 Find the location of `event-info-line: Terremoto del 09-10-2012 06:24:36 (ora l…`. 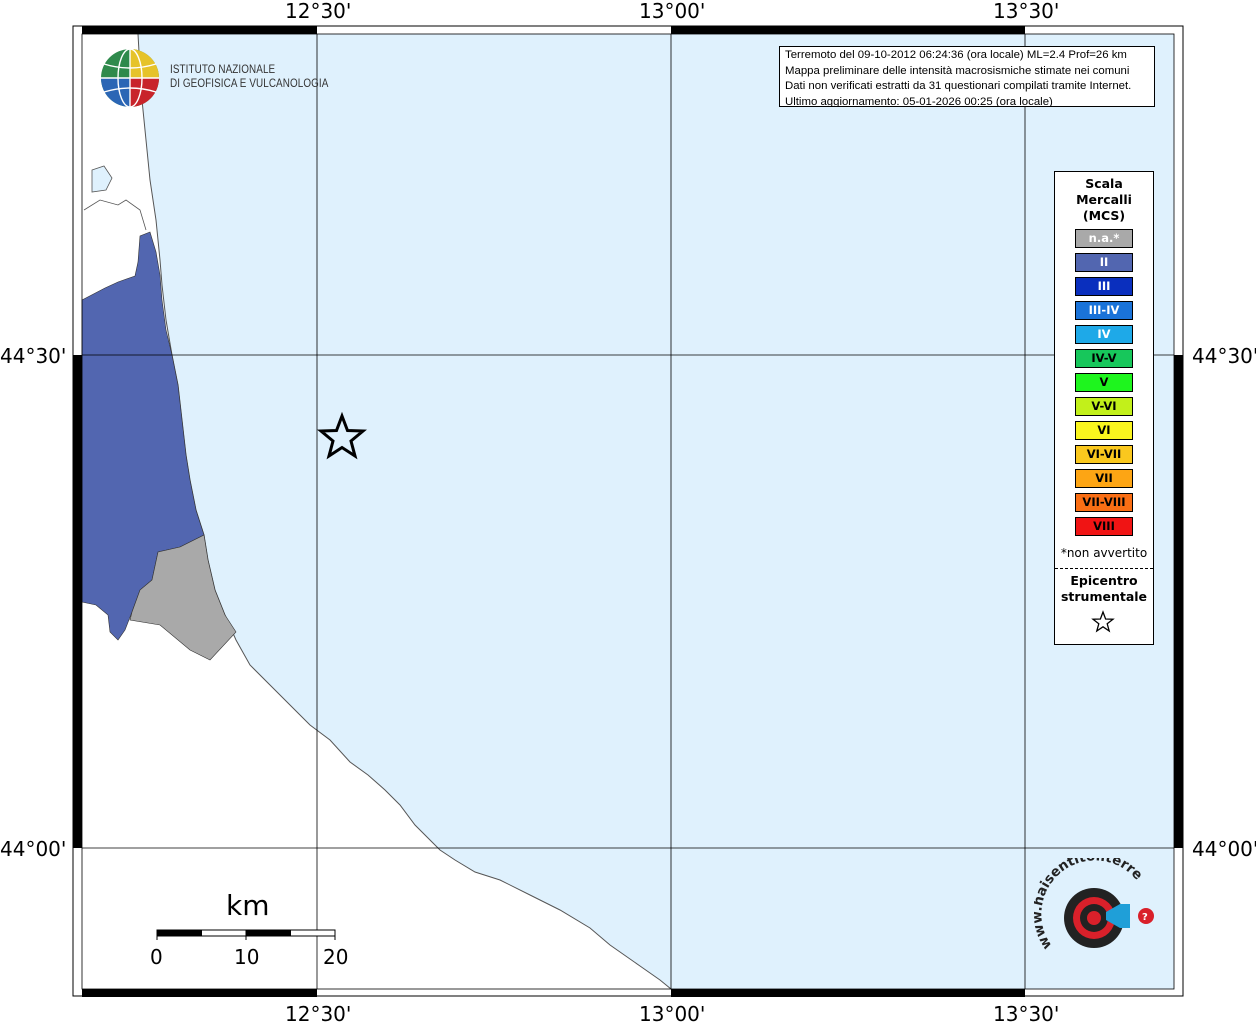

event-info-line: Terremoto del 09-10-2012 06:24:36 (ora l… is located at coordinates (956, 55).